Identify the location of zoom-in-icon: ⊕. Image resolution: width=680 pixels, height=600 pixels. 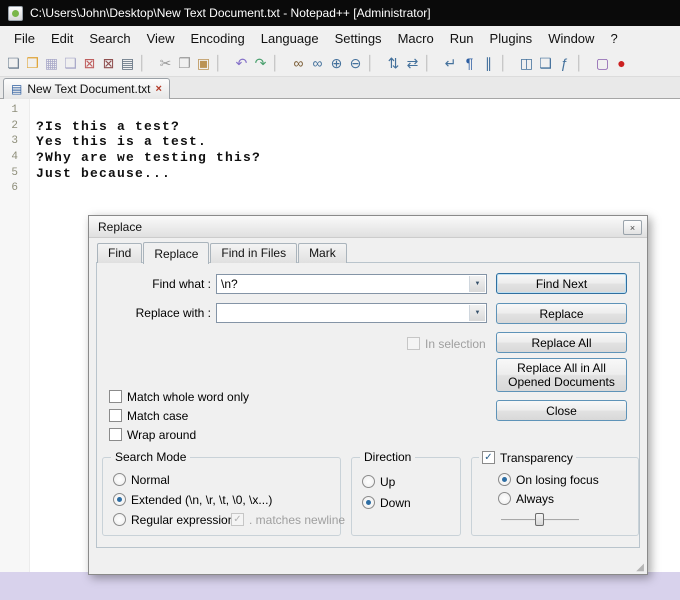
(336, 63).